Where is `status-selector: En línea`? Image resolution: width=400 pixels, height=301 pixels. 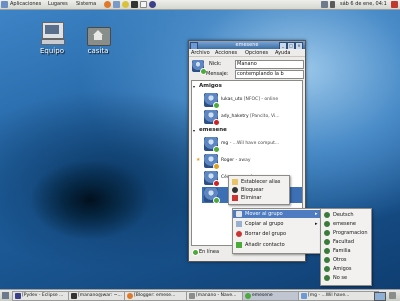
status-selector: En línea is located at coordinates (211, 252).